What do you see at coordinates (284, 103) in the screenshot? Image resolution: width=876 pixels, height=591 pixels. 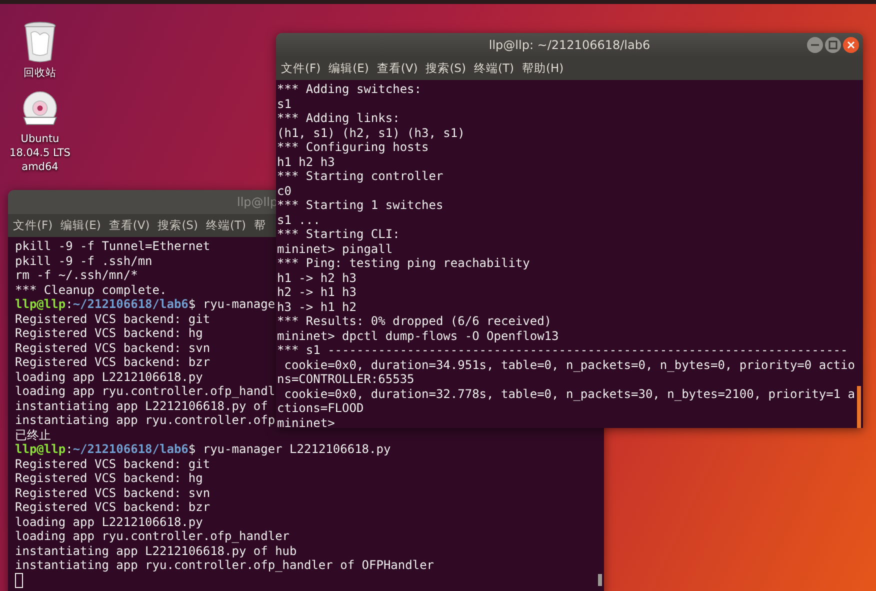 I see `output-line: s1` at bounding box center [284, 103].